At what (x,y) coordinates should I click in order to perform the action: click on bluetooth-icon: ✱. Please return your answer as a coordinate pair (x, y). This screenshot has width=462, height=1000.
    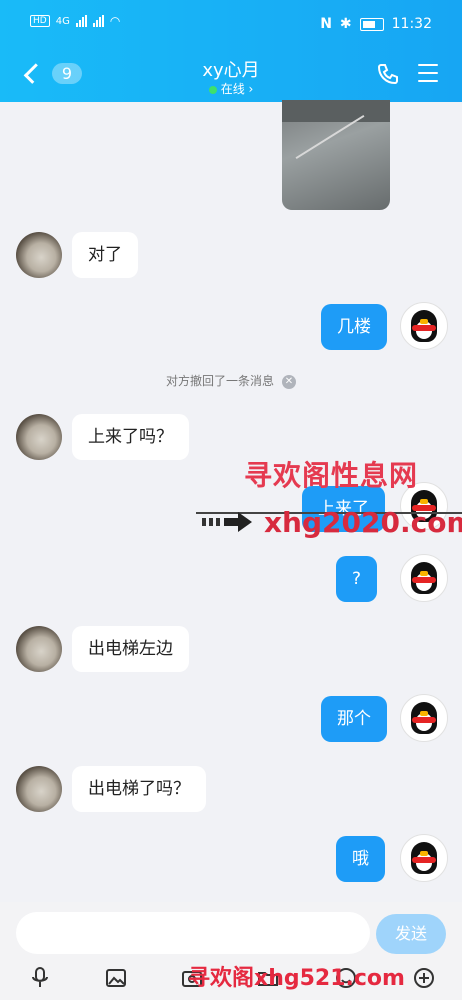
    Looking at the image, I should click on (345, 24).